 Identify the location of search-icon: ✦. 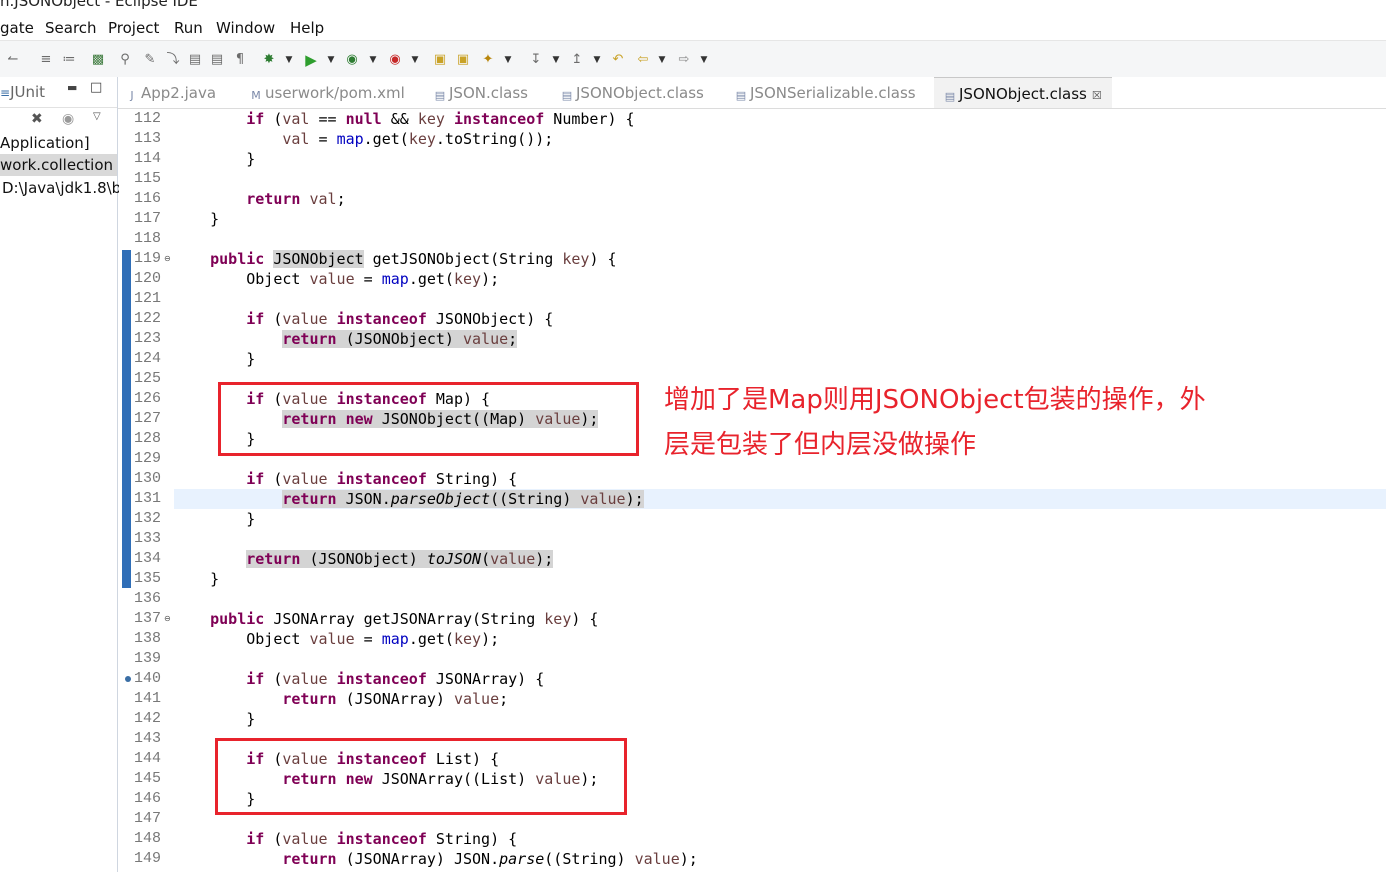
(488, 60).